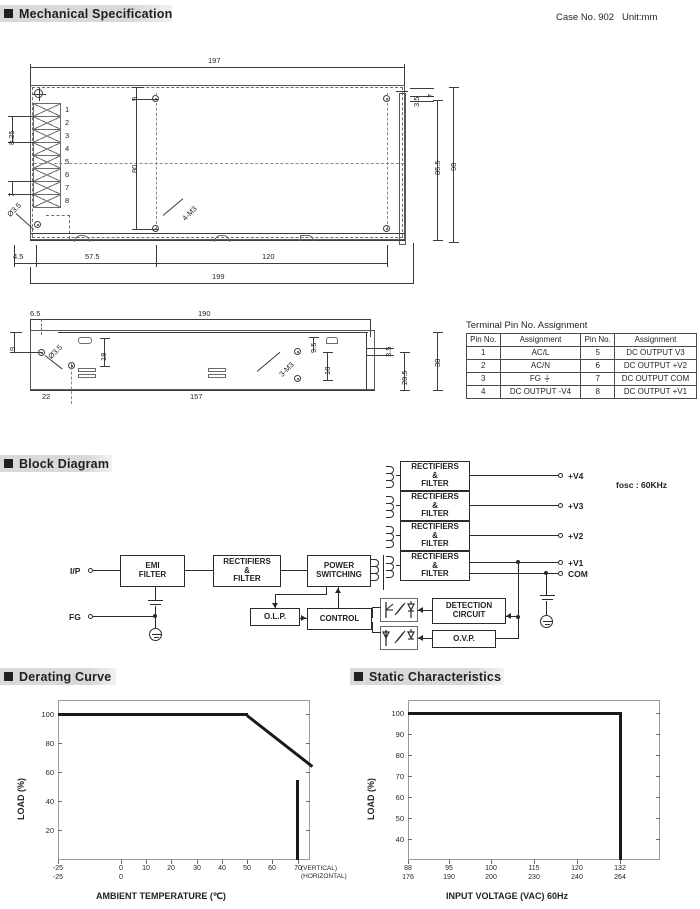  Describe the element at coordinates (96, 13) in the screenshot. I see `section-title-mechanical: Mechanical Specification` at that location.